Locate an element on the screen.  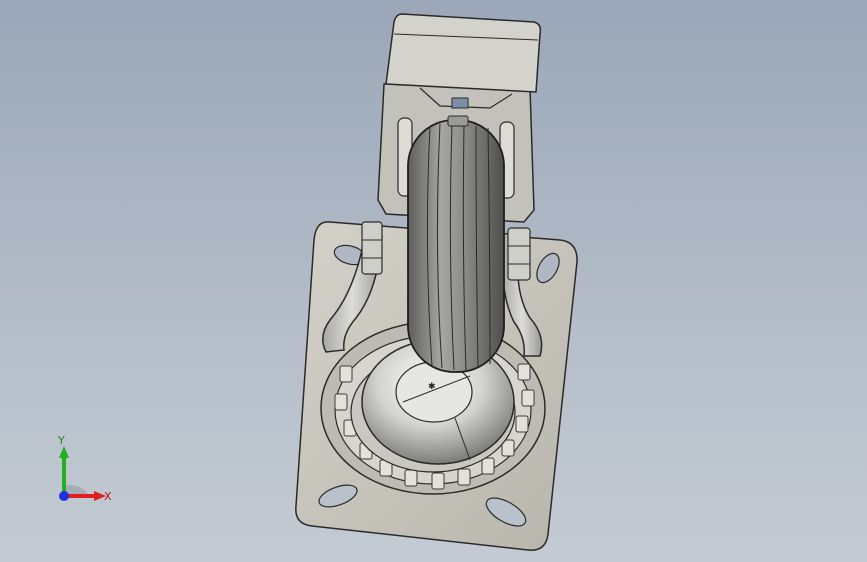
brake-pedal is located at coordinates (463, 53).